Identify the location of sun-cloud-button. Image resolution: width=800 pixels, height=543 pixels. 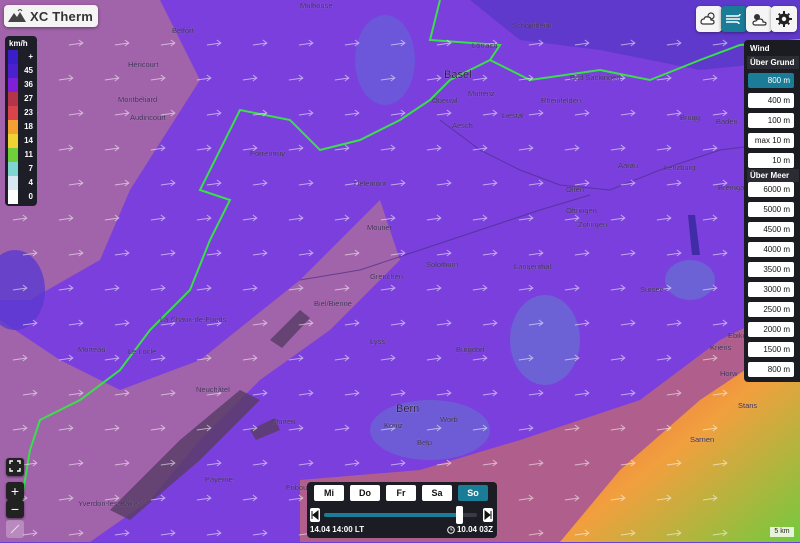
(759, 19).